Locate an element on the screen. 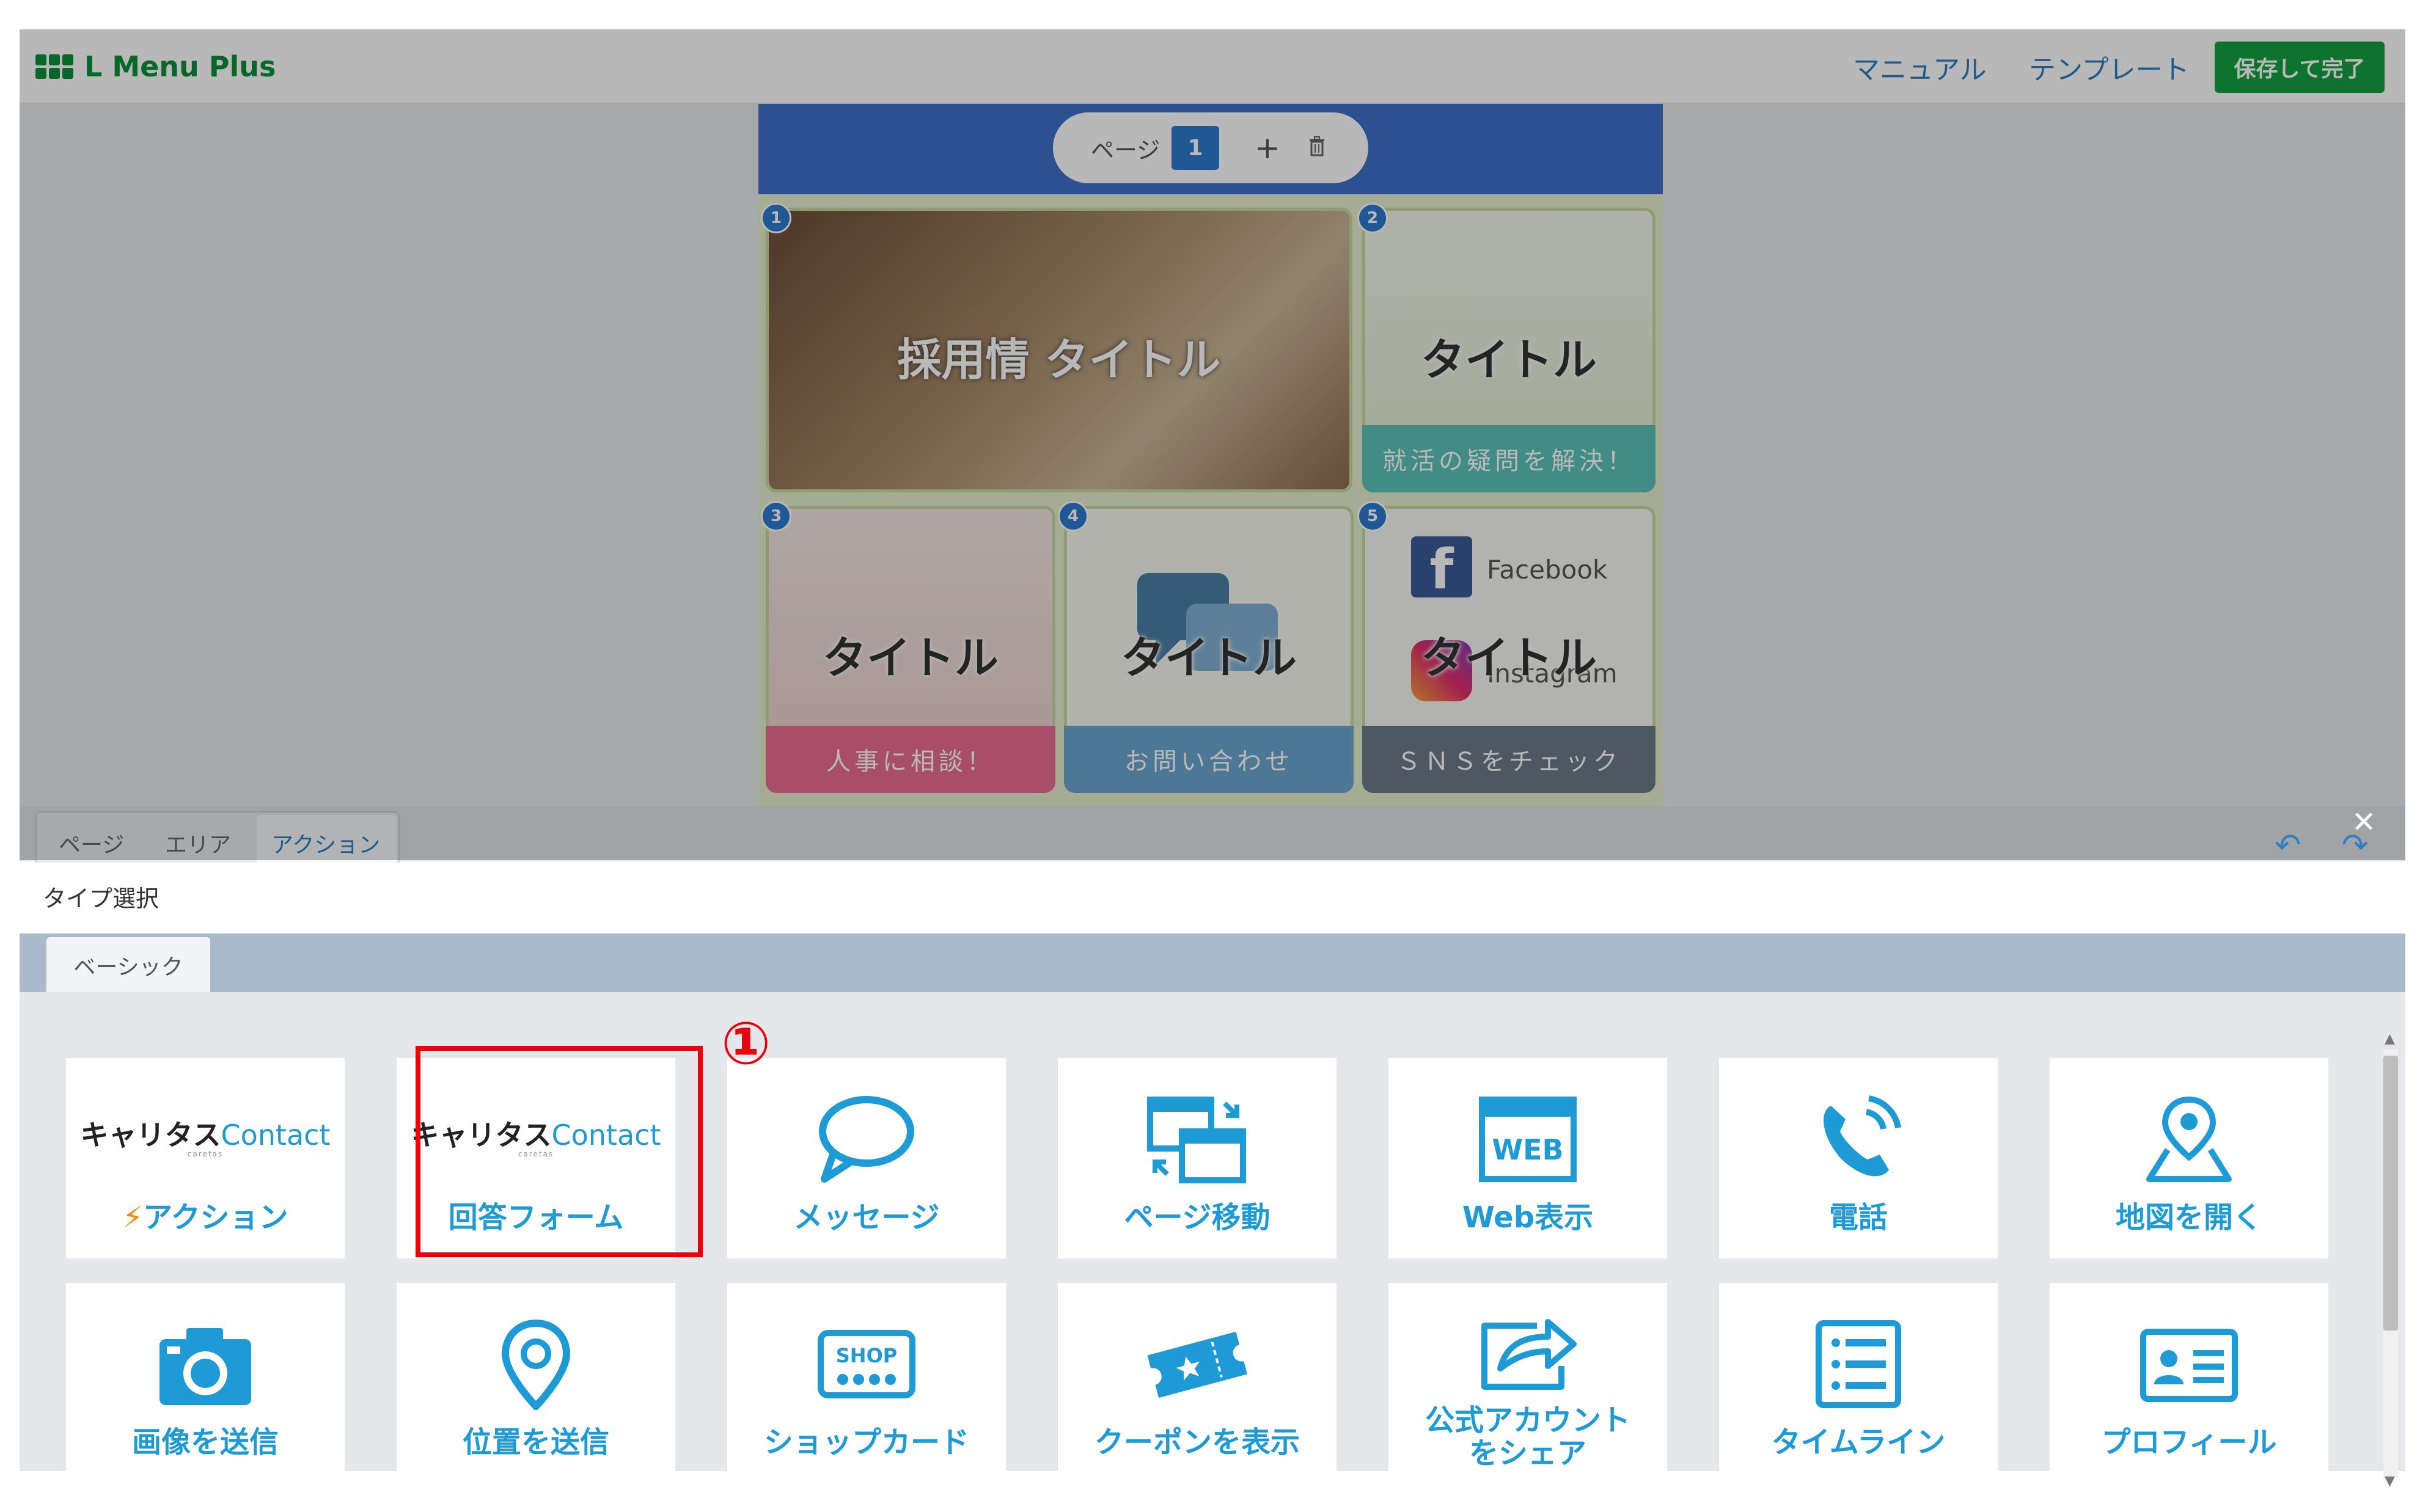  web-label: Web表示 is located at coordinates (1528, 1217).